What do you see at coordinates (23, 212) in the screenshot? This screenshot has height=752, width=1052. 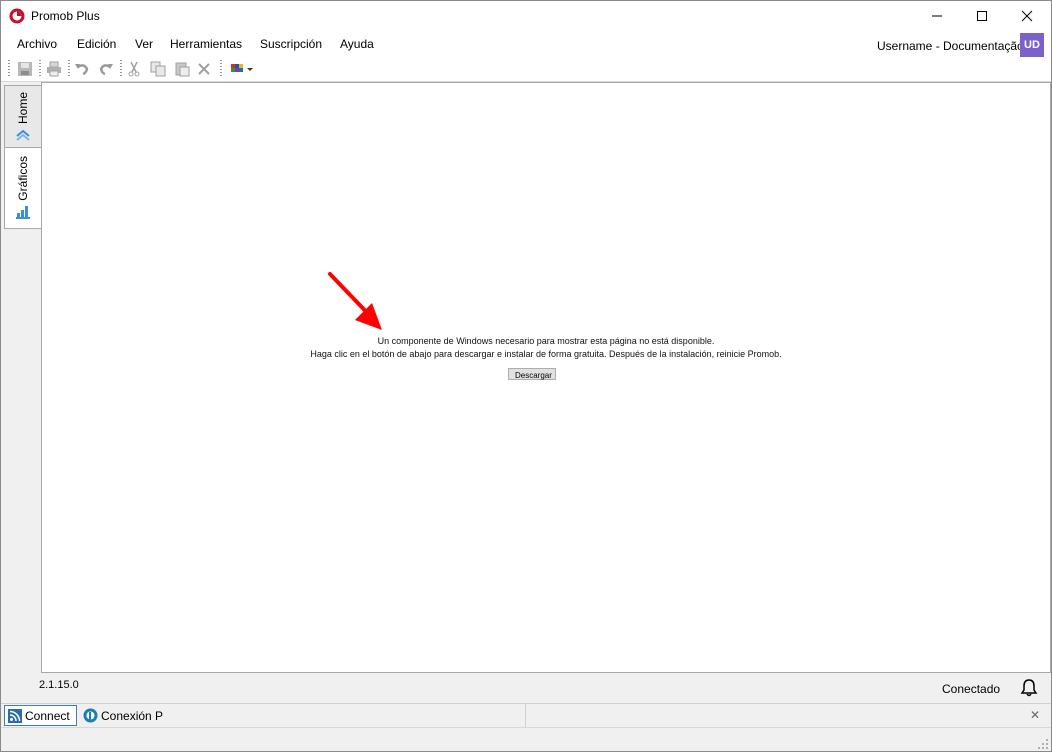 I see `chart-icon` at bounding box center [23, 212].